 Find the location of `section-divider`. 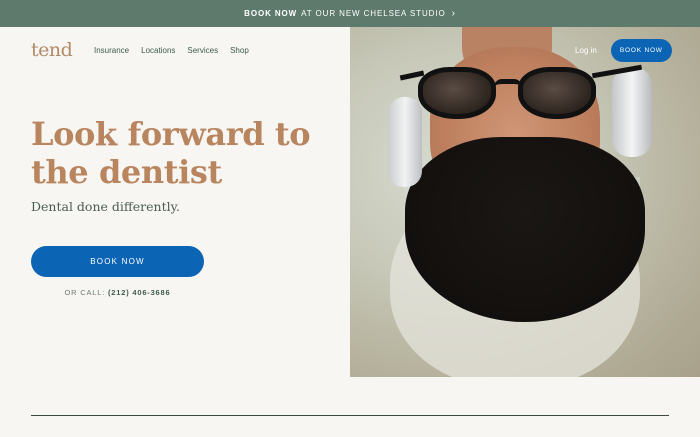

section-divider is located at coordinates (350, 415).